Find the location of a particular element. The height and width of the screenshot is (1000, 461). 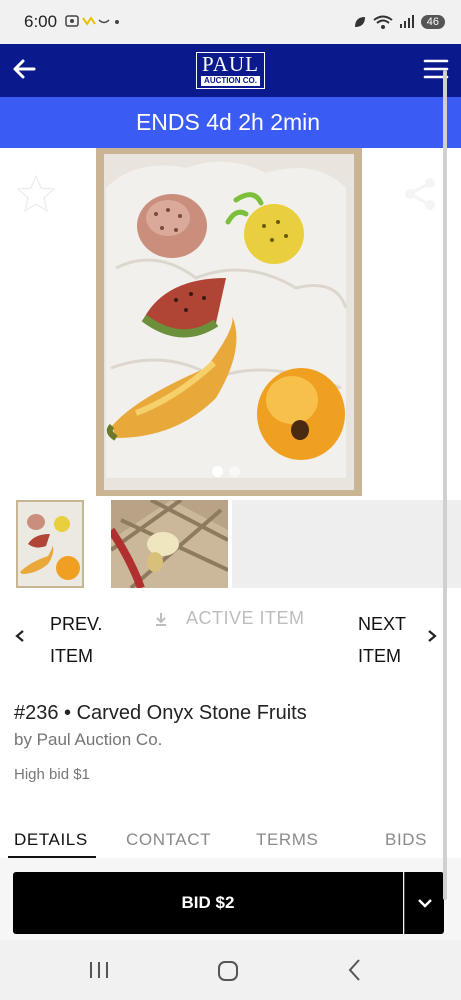

item-title: #236 • Carved Onyx Stone Fruits is located at coordinates (160, 713).